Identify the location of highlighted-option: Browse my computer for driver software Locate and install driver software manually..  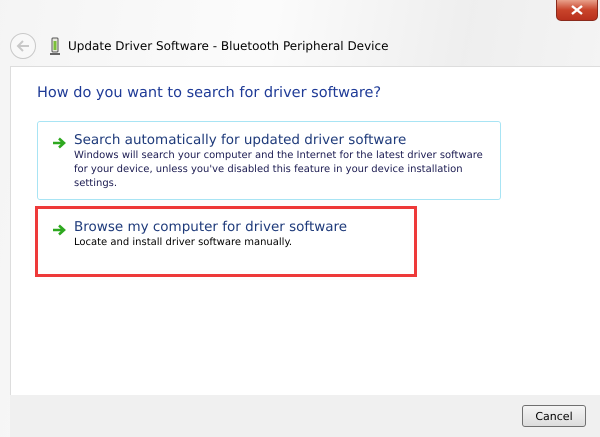
(226, 241).